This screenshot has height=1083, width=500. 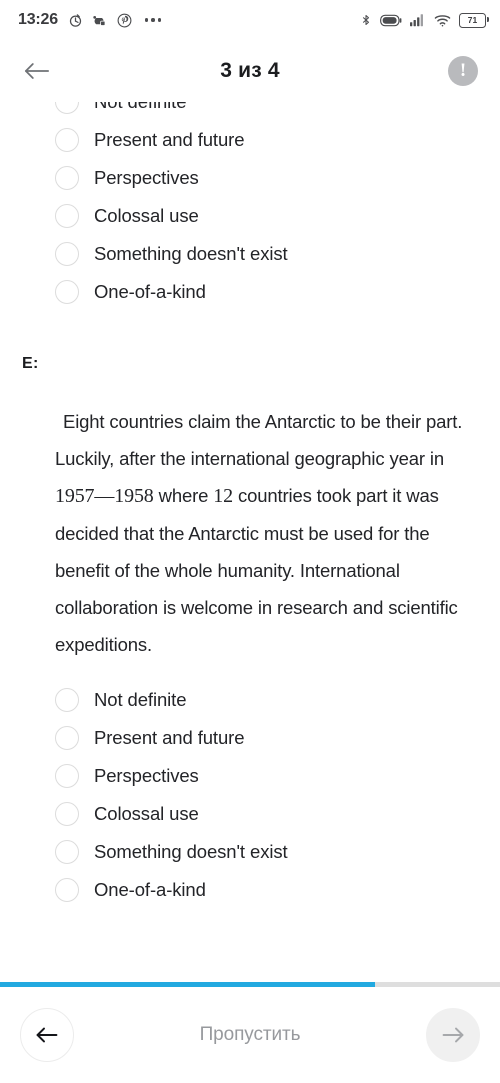 I want to click on app-header: 3 из 4 !, so click(x=250, y=71).